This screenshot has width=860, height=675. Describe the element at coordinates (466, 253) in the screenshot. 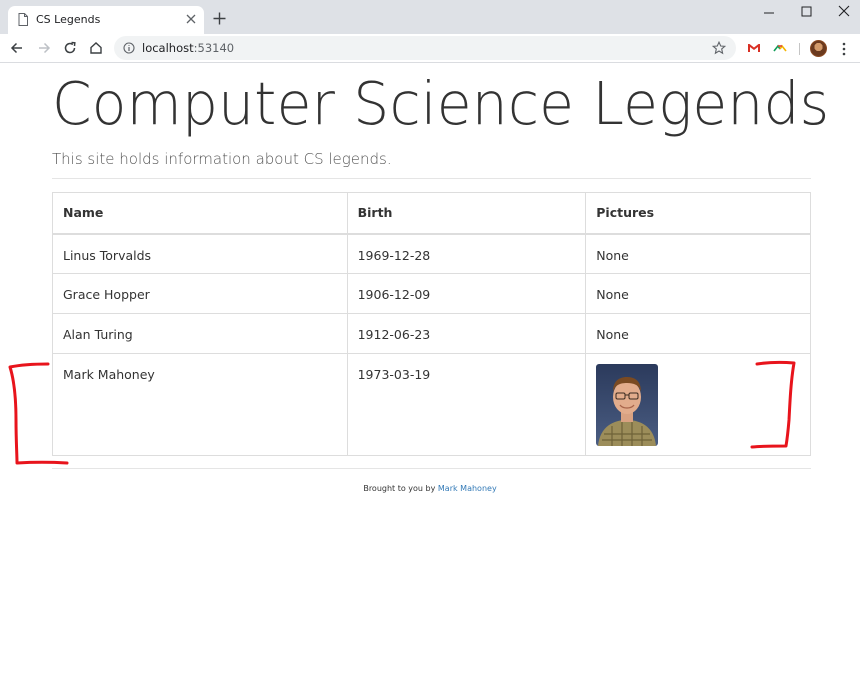

I see `cell-birth: 1969-12-28` at that location.